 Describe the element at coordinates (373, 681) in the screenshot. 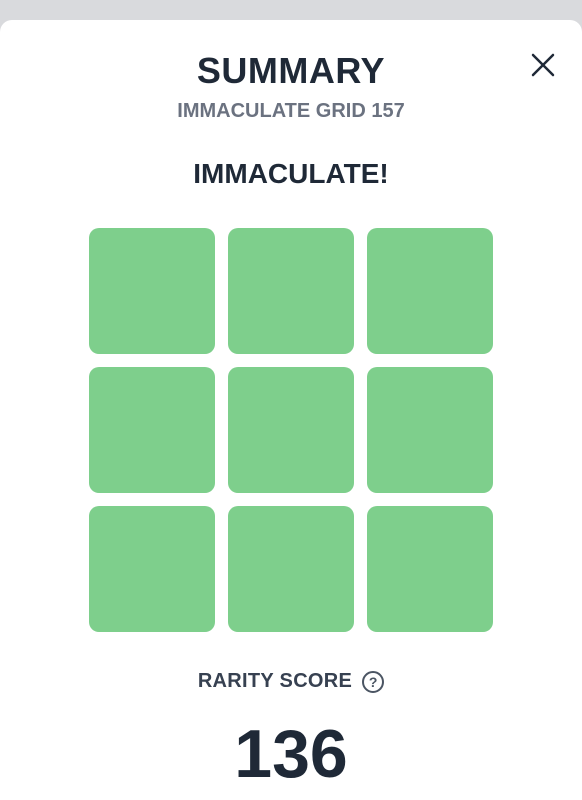

I see `question-circle-icon: ?` at that location.